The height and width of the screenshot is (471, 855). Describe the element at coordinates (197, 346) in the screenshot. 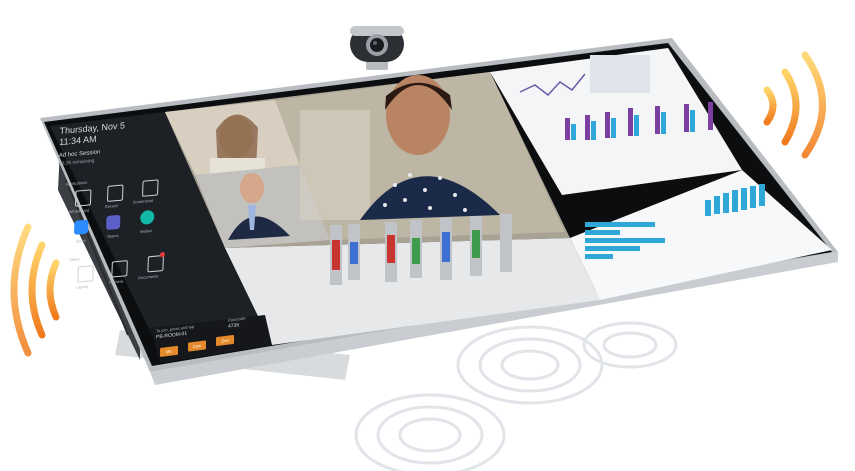

I see `camera-toggle-button: Cam` at that location.